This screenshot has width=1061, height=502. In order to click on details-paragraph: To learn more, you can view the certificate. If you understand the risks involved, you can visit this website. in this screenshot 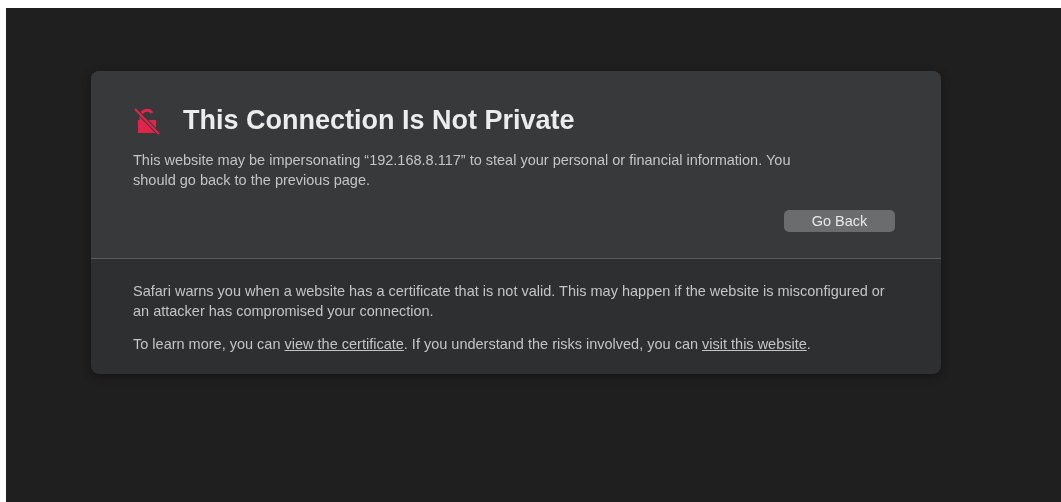, I will do `click(472, 344)`.